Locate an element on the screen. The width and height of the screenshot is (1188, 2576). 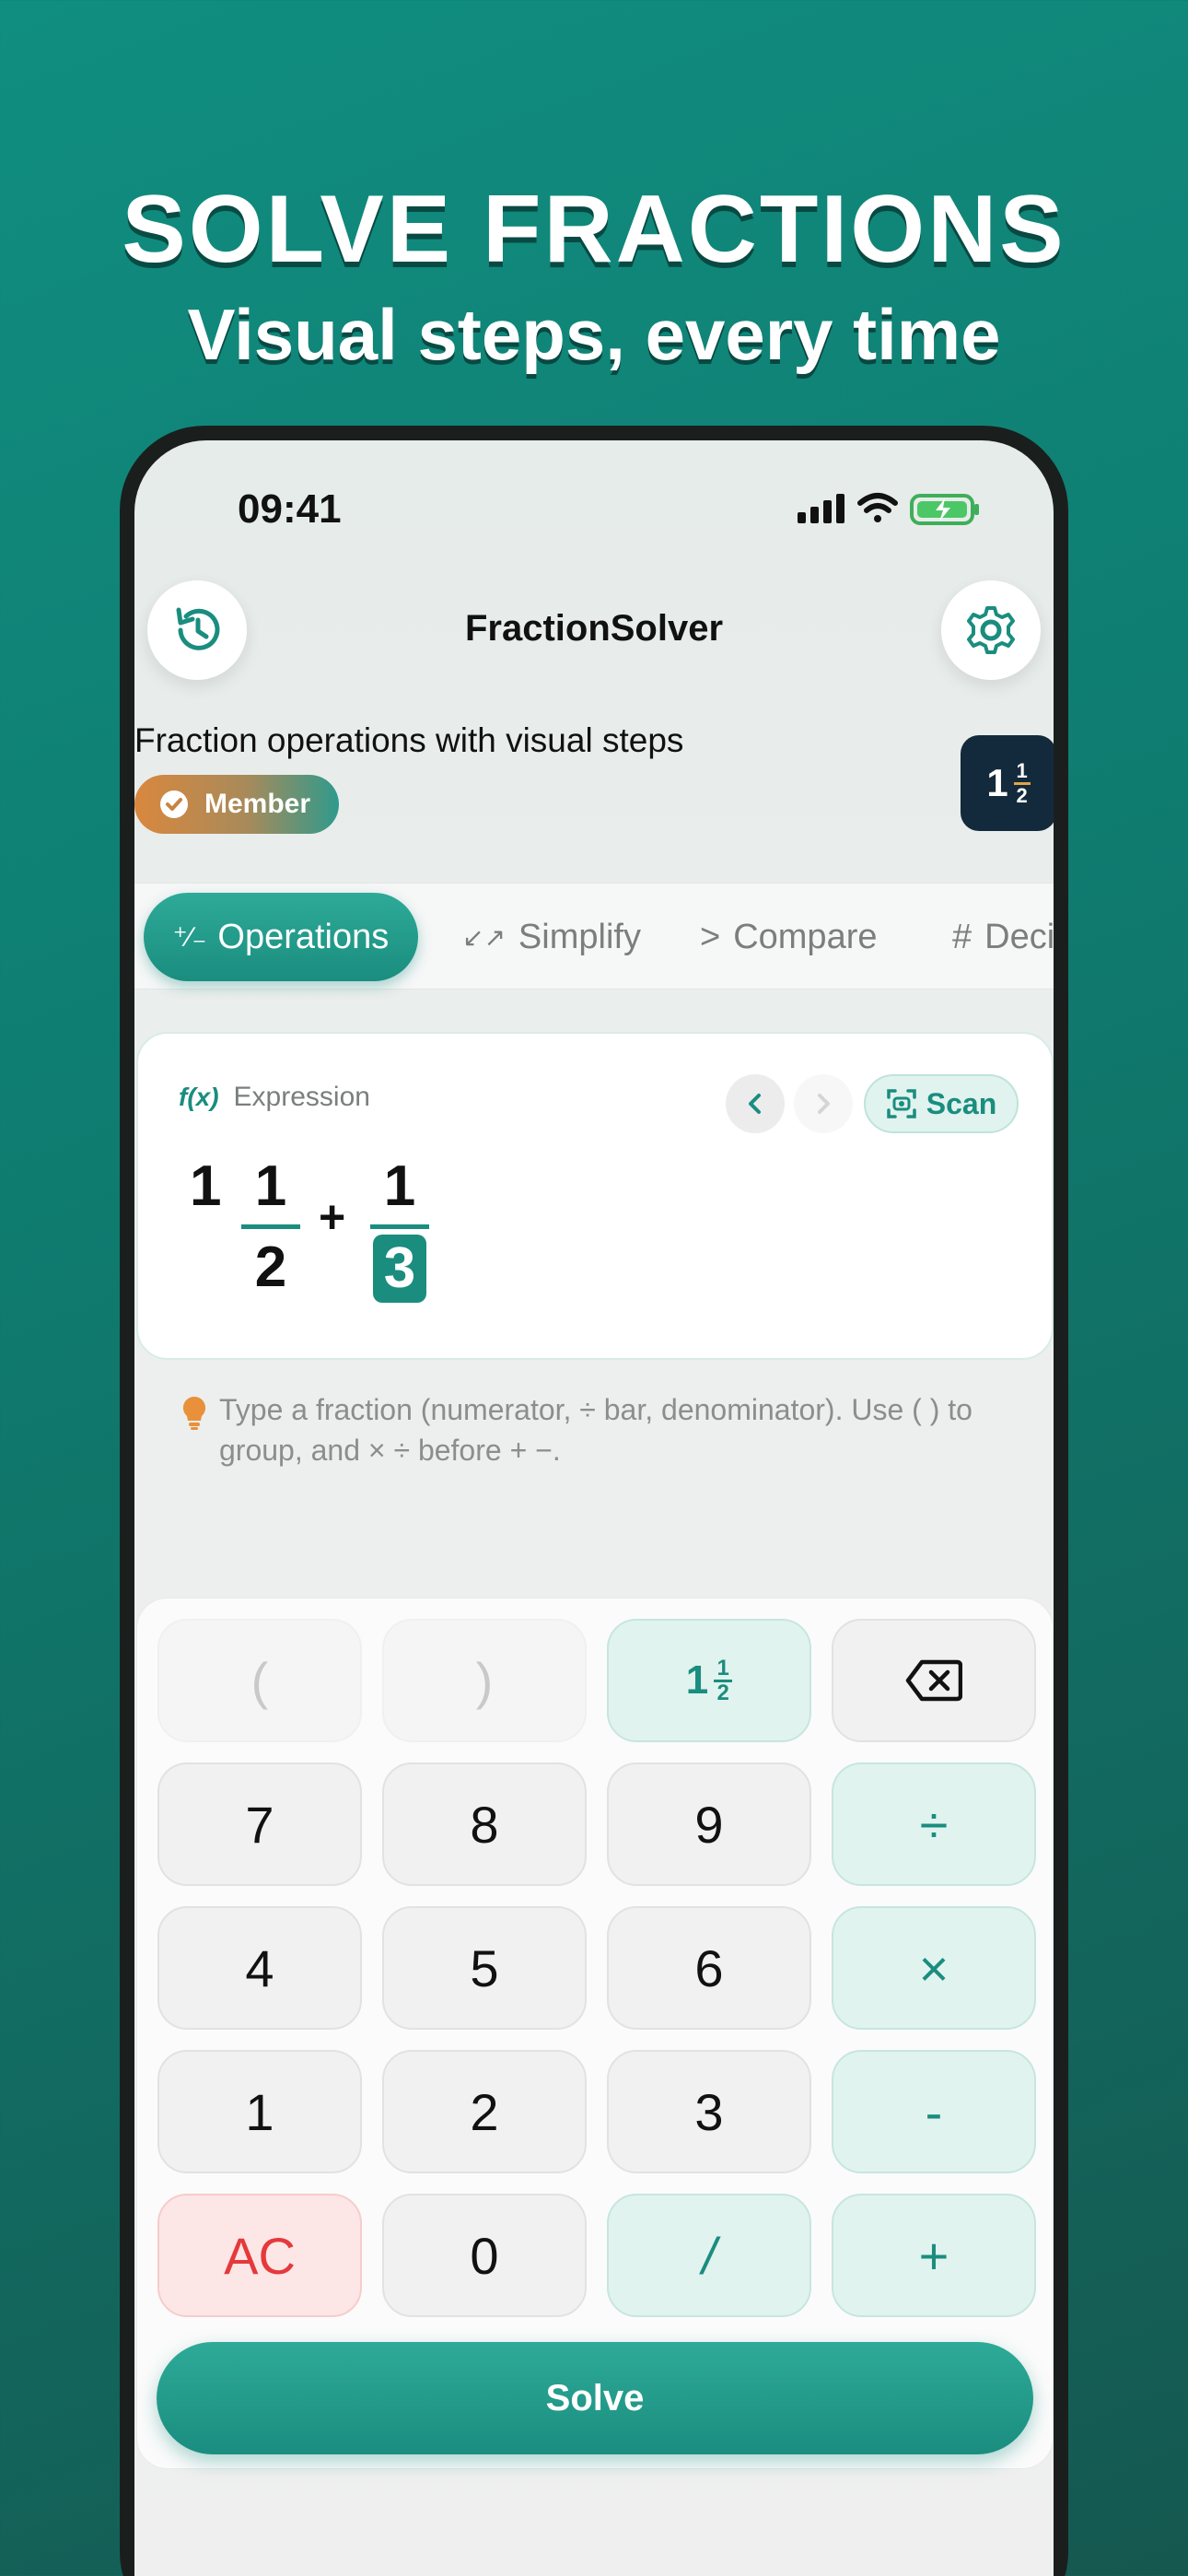
expression-operator: + is located at coordinates (332, 1217).